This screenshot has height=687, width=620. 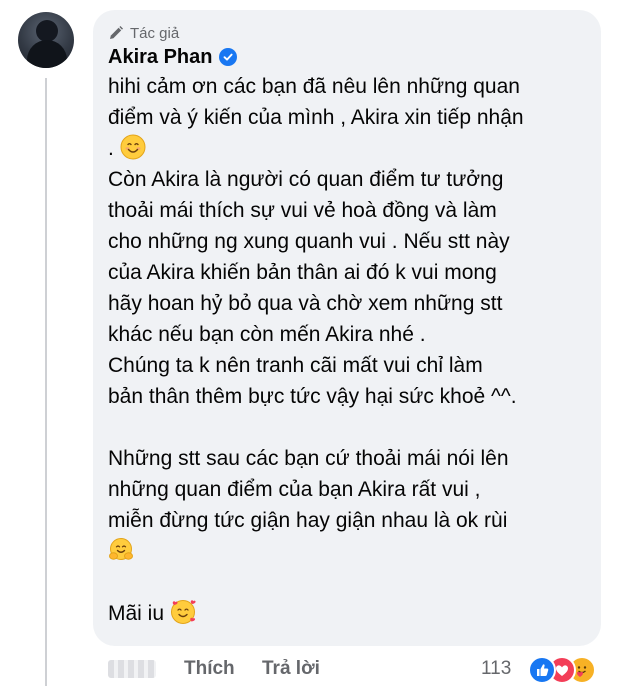 What do you see at coordinates (47, 31) in the screenshot?
I see `avatar-figure` at bounding box center [47, 31].